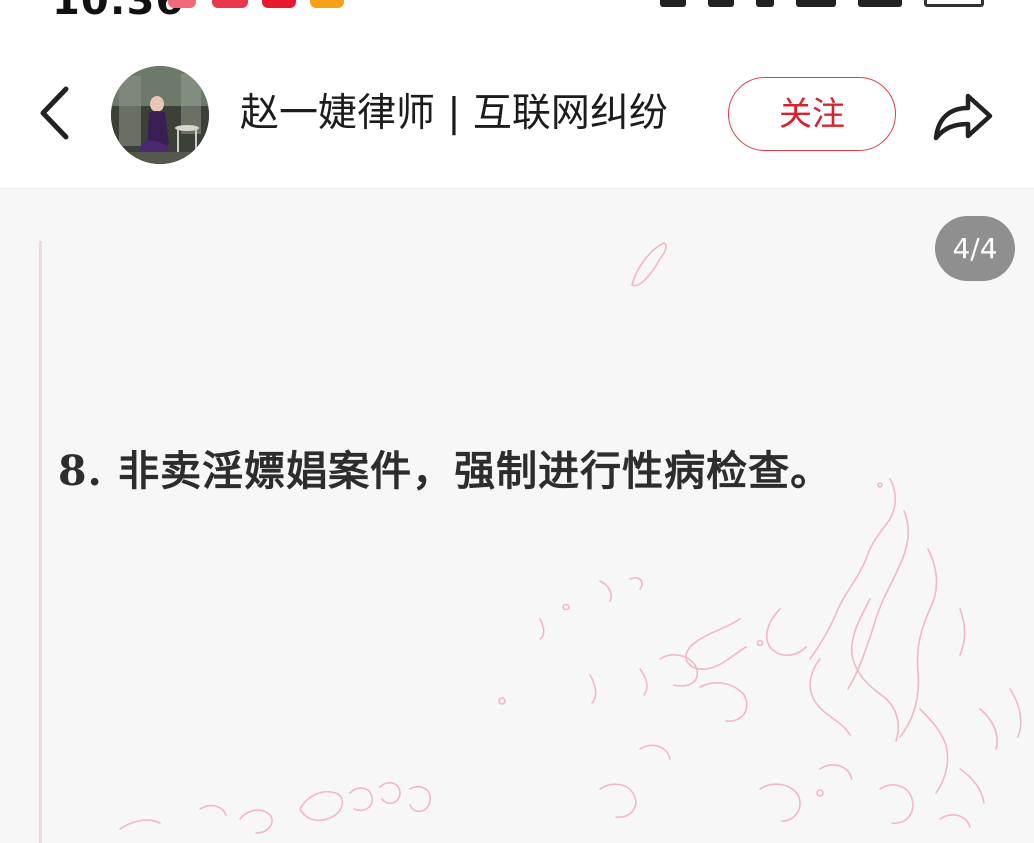  I want to click on account-name: 赵一婕律师 | 互联网纠纷, so click(454, 114).